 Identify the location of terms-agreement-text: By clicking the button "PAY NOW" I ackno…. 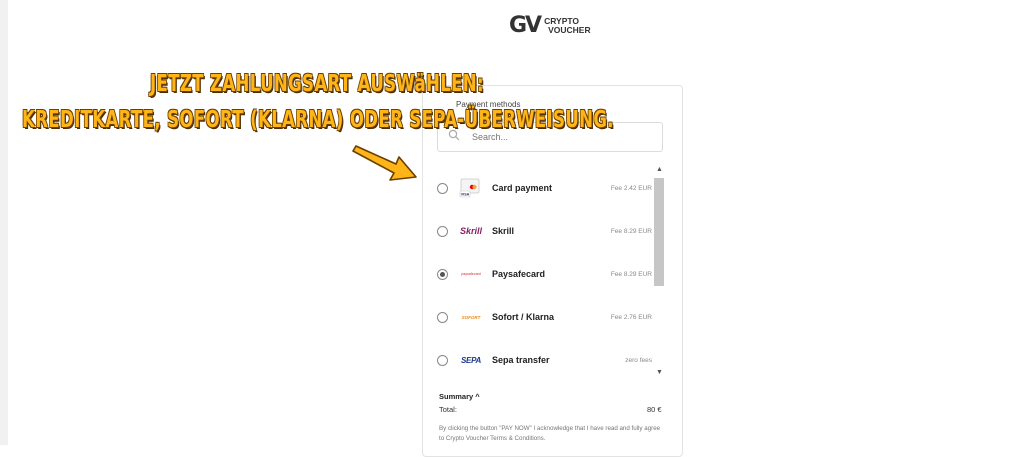
(550, 433).